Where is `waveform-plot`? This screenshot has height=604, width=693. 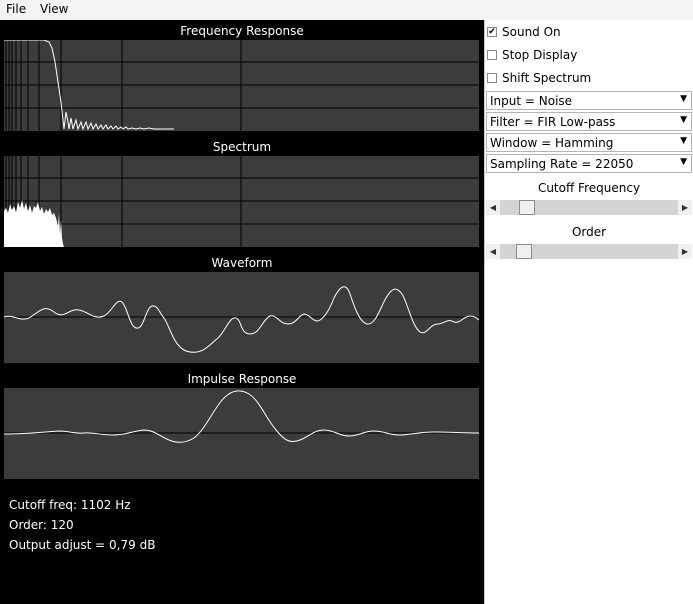 waveform-plot is located at coordinates (241, 317).